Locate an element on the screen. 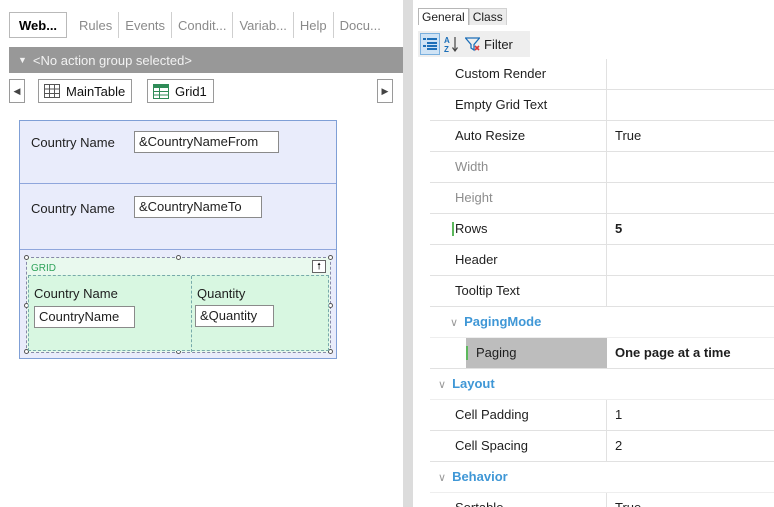  property-name: Sortable is located at coordinates (531, 500).